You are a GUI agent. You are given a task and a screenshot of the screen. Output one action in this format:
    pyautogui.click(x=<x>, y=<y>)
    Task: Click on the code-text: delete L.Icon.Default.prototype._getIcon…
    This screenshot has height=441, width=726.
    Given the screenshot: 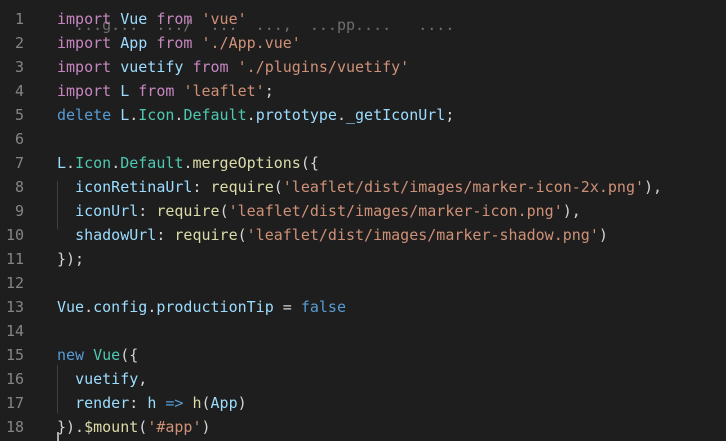 What is the action you would take?
    pyautogui.click(x=255, y=115)
    